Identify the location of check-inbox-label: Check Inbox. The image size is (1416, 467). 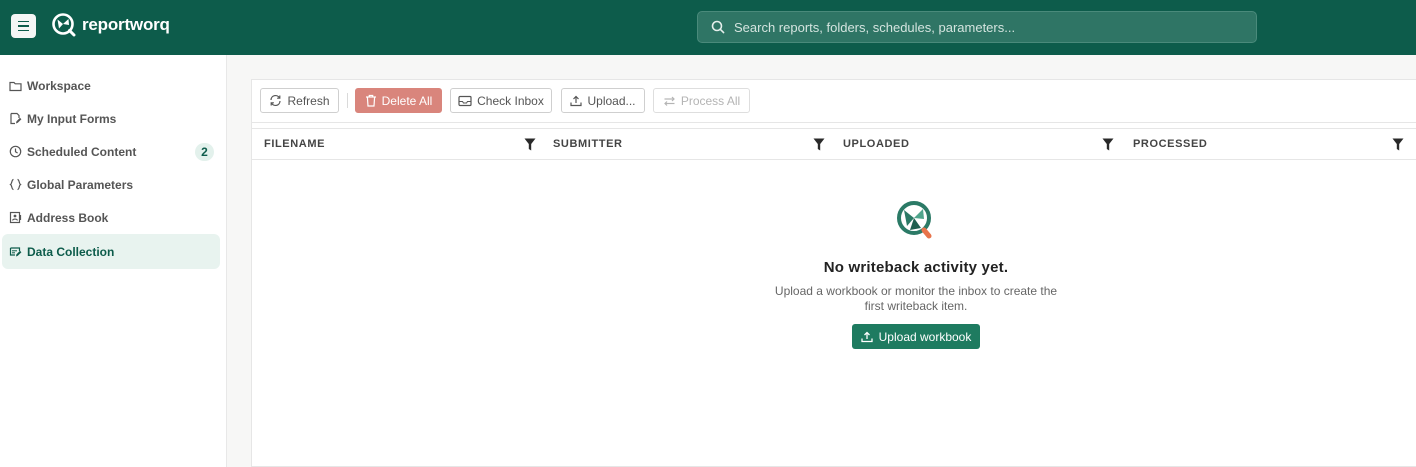
(510, 100).